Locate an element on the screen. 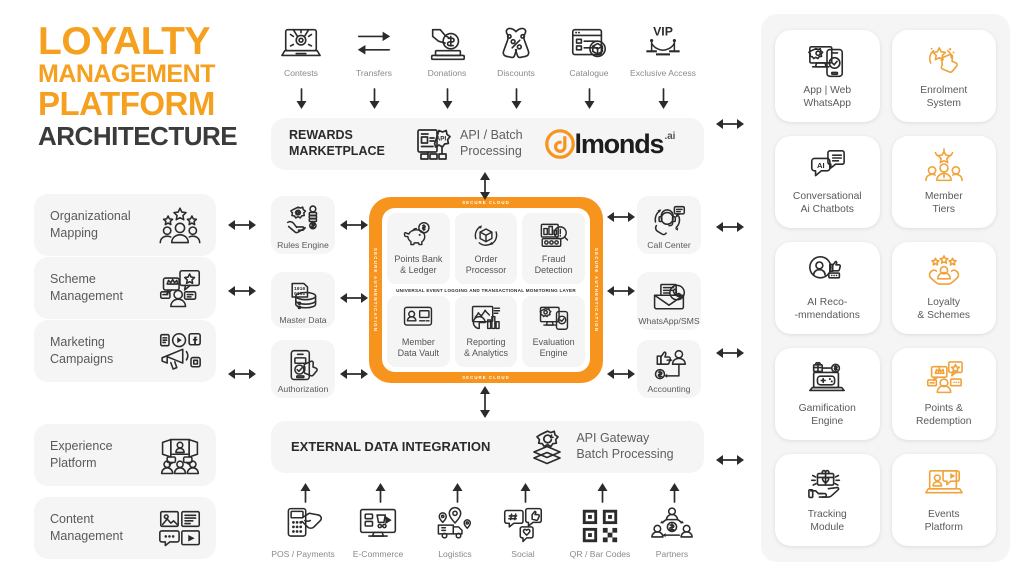 The height and width of the screenshot is (576, 1024). arrow-rewards-to-core is located at coordinates (485, 186).